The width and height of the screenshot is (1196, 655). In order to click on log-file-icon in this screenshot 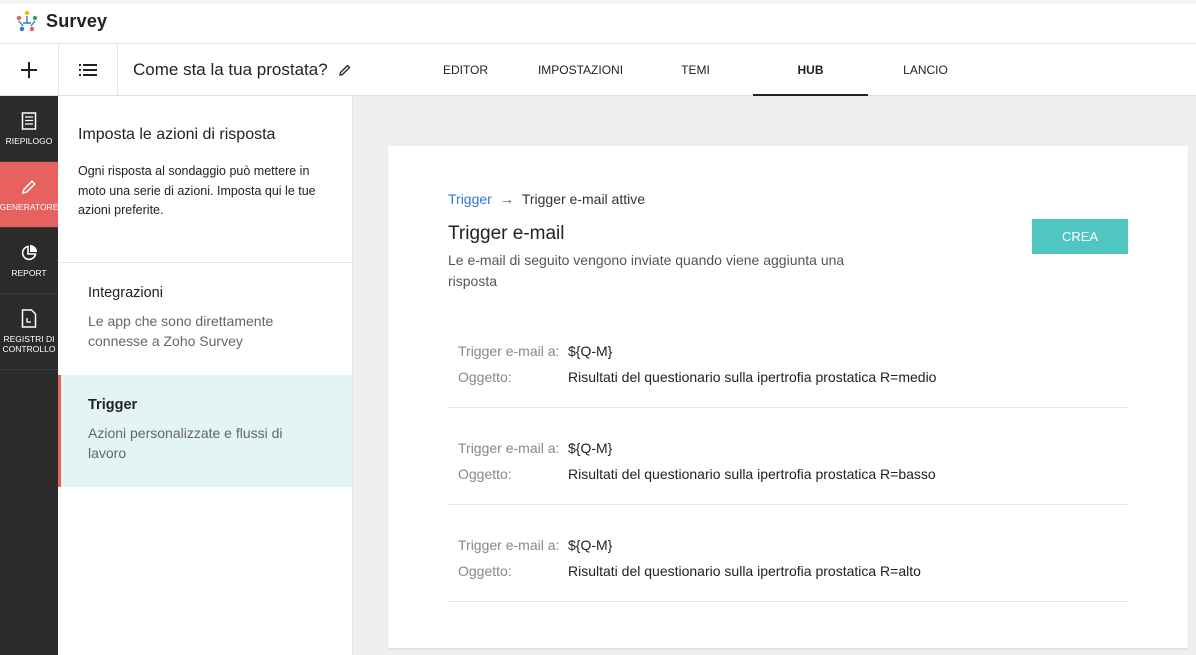, I will do `click(29, 318)`.